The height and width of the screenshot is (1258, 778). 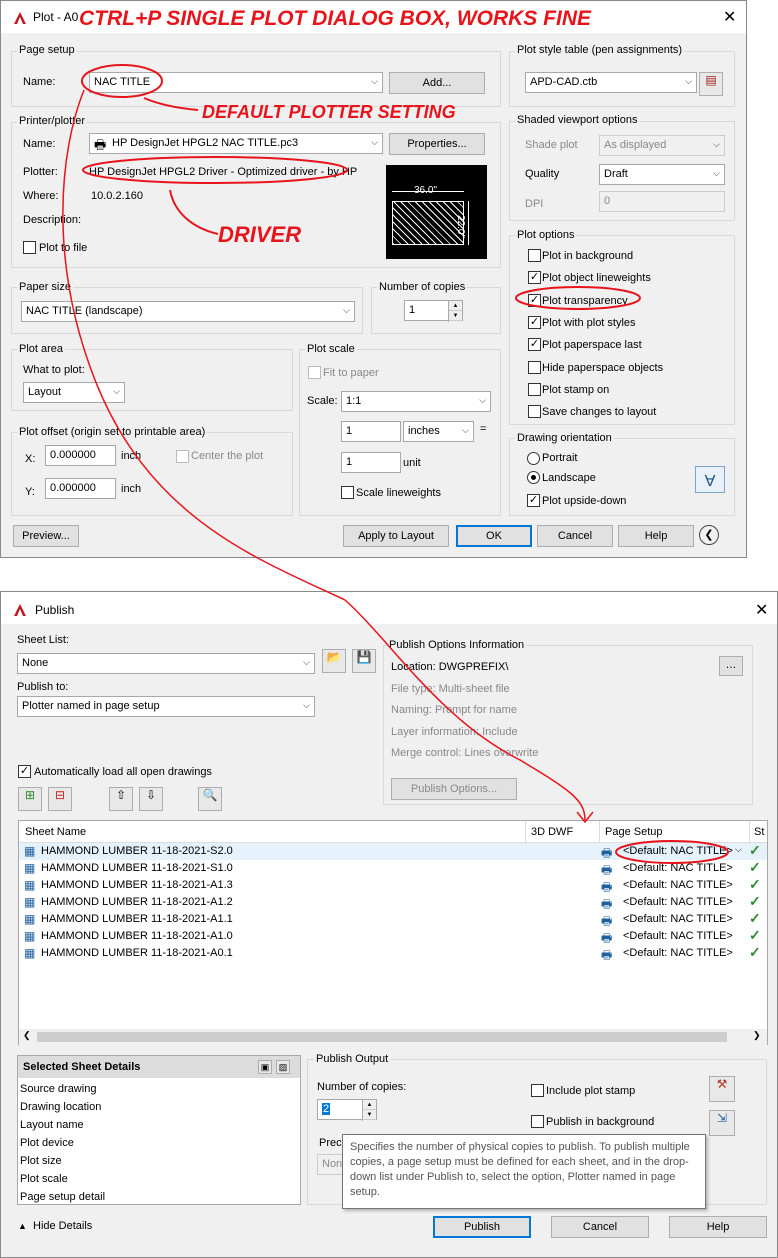 What do you see at coordinates (329, 112) in the screenshot?
I see `annotation-plotter-note: DEFAULT PLOTTER SETTING` at bounding box center [329, 112].